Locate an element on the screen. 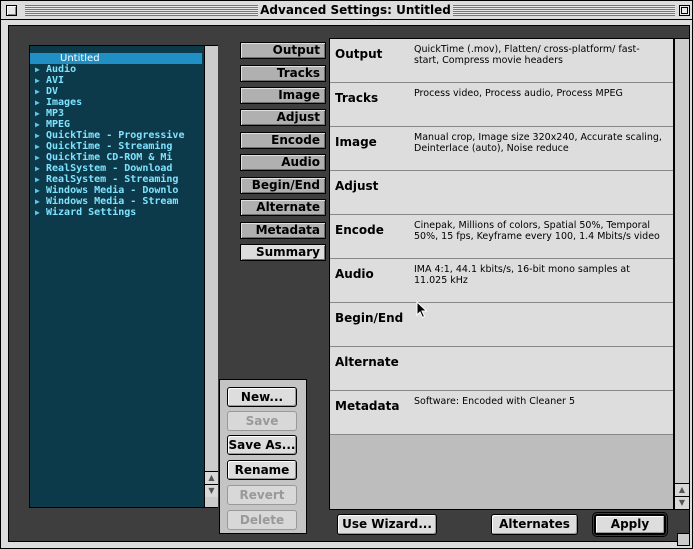 The width and height of the screenshot is (693, 549). tab-metadata: Metadata is located at coordinates (283, 230).